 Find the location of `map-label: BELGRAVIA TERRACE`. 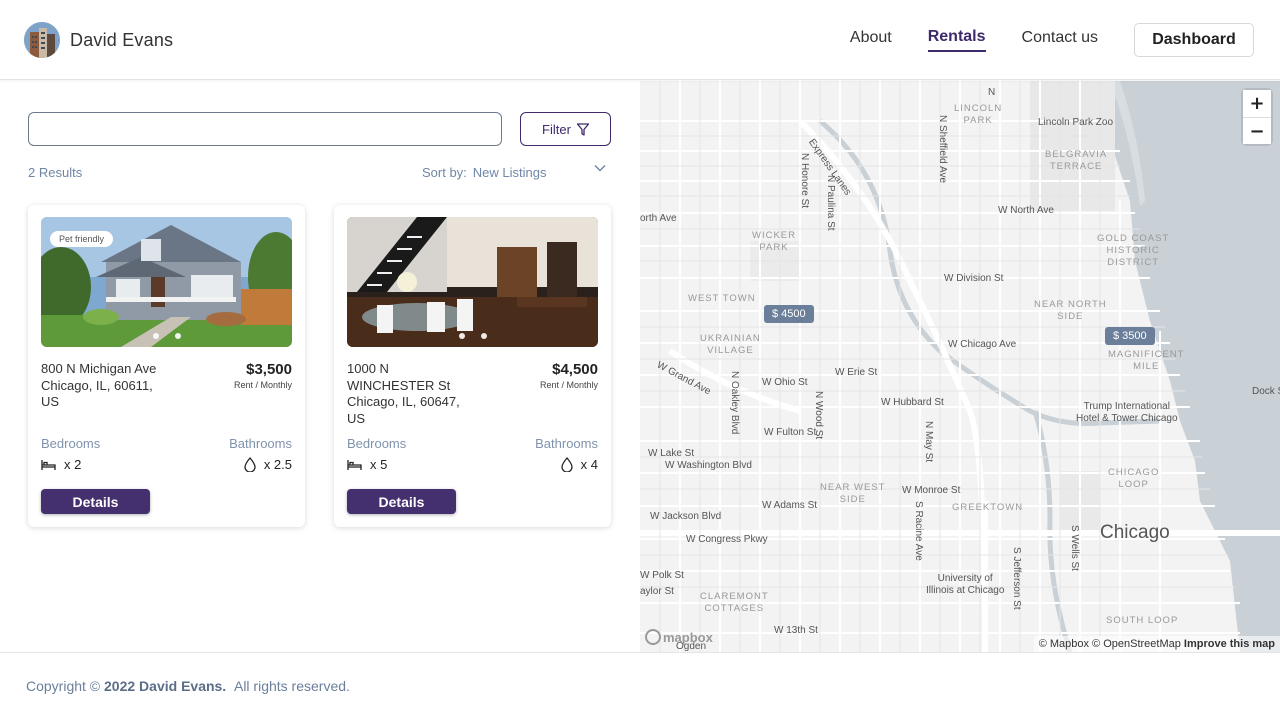

map-label: BELGRAVIA TERRACE is located at coordinates (1076, 160).